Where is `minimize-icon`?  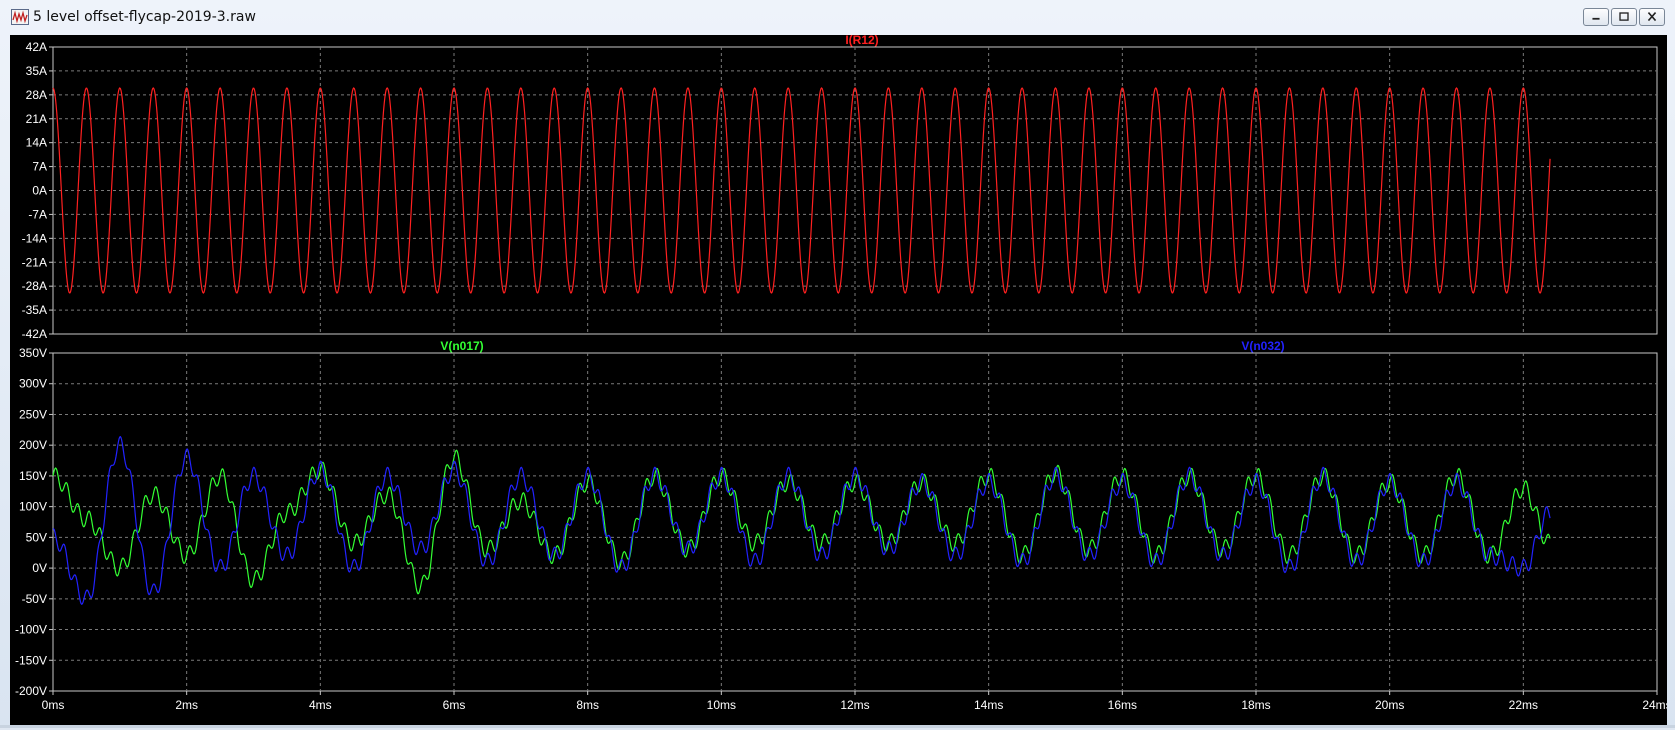
minimize-icon is located at coordinates (1596, 18).